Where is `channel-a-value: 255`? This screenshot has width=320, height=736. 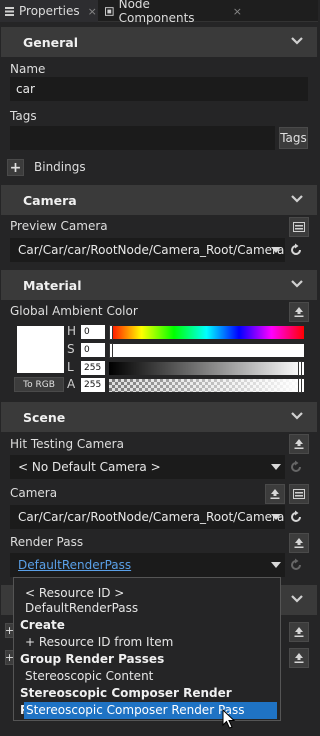
channel-a-value: 255 is located at coordinates (93, 385).